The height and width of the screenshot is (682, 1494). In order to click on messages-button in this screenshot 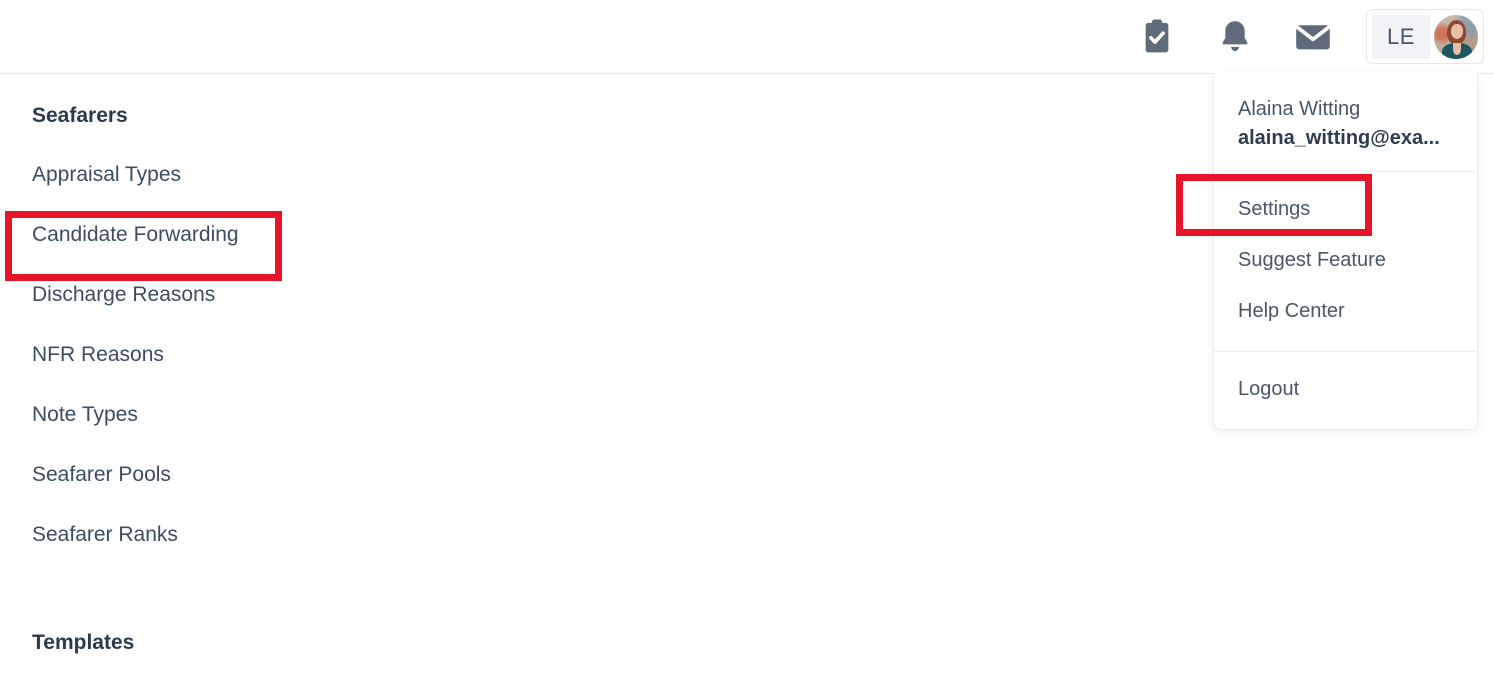, I will do `click(1313, 36)`.